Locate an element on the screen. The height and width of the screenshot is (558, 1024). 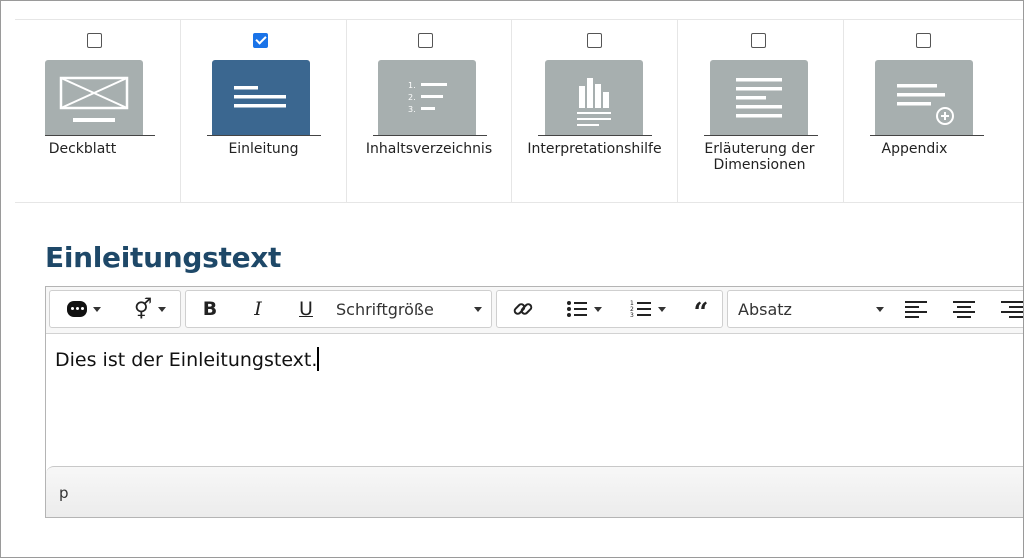
numbered-list-icon: 1 2 3 is located at coordinates (640, 309).